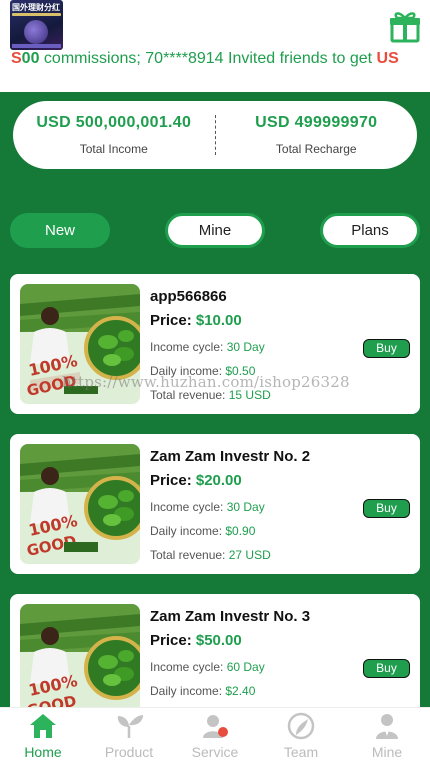 Image resolution: width=430 pixels, height=762 pixels. I want to click on price-value: $20.00, so click(218, 480).